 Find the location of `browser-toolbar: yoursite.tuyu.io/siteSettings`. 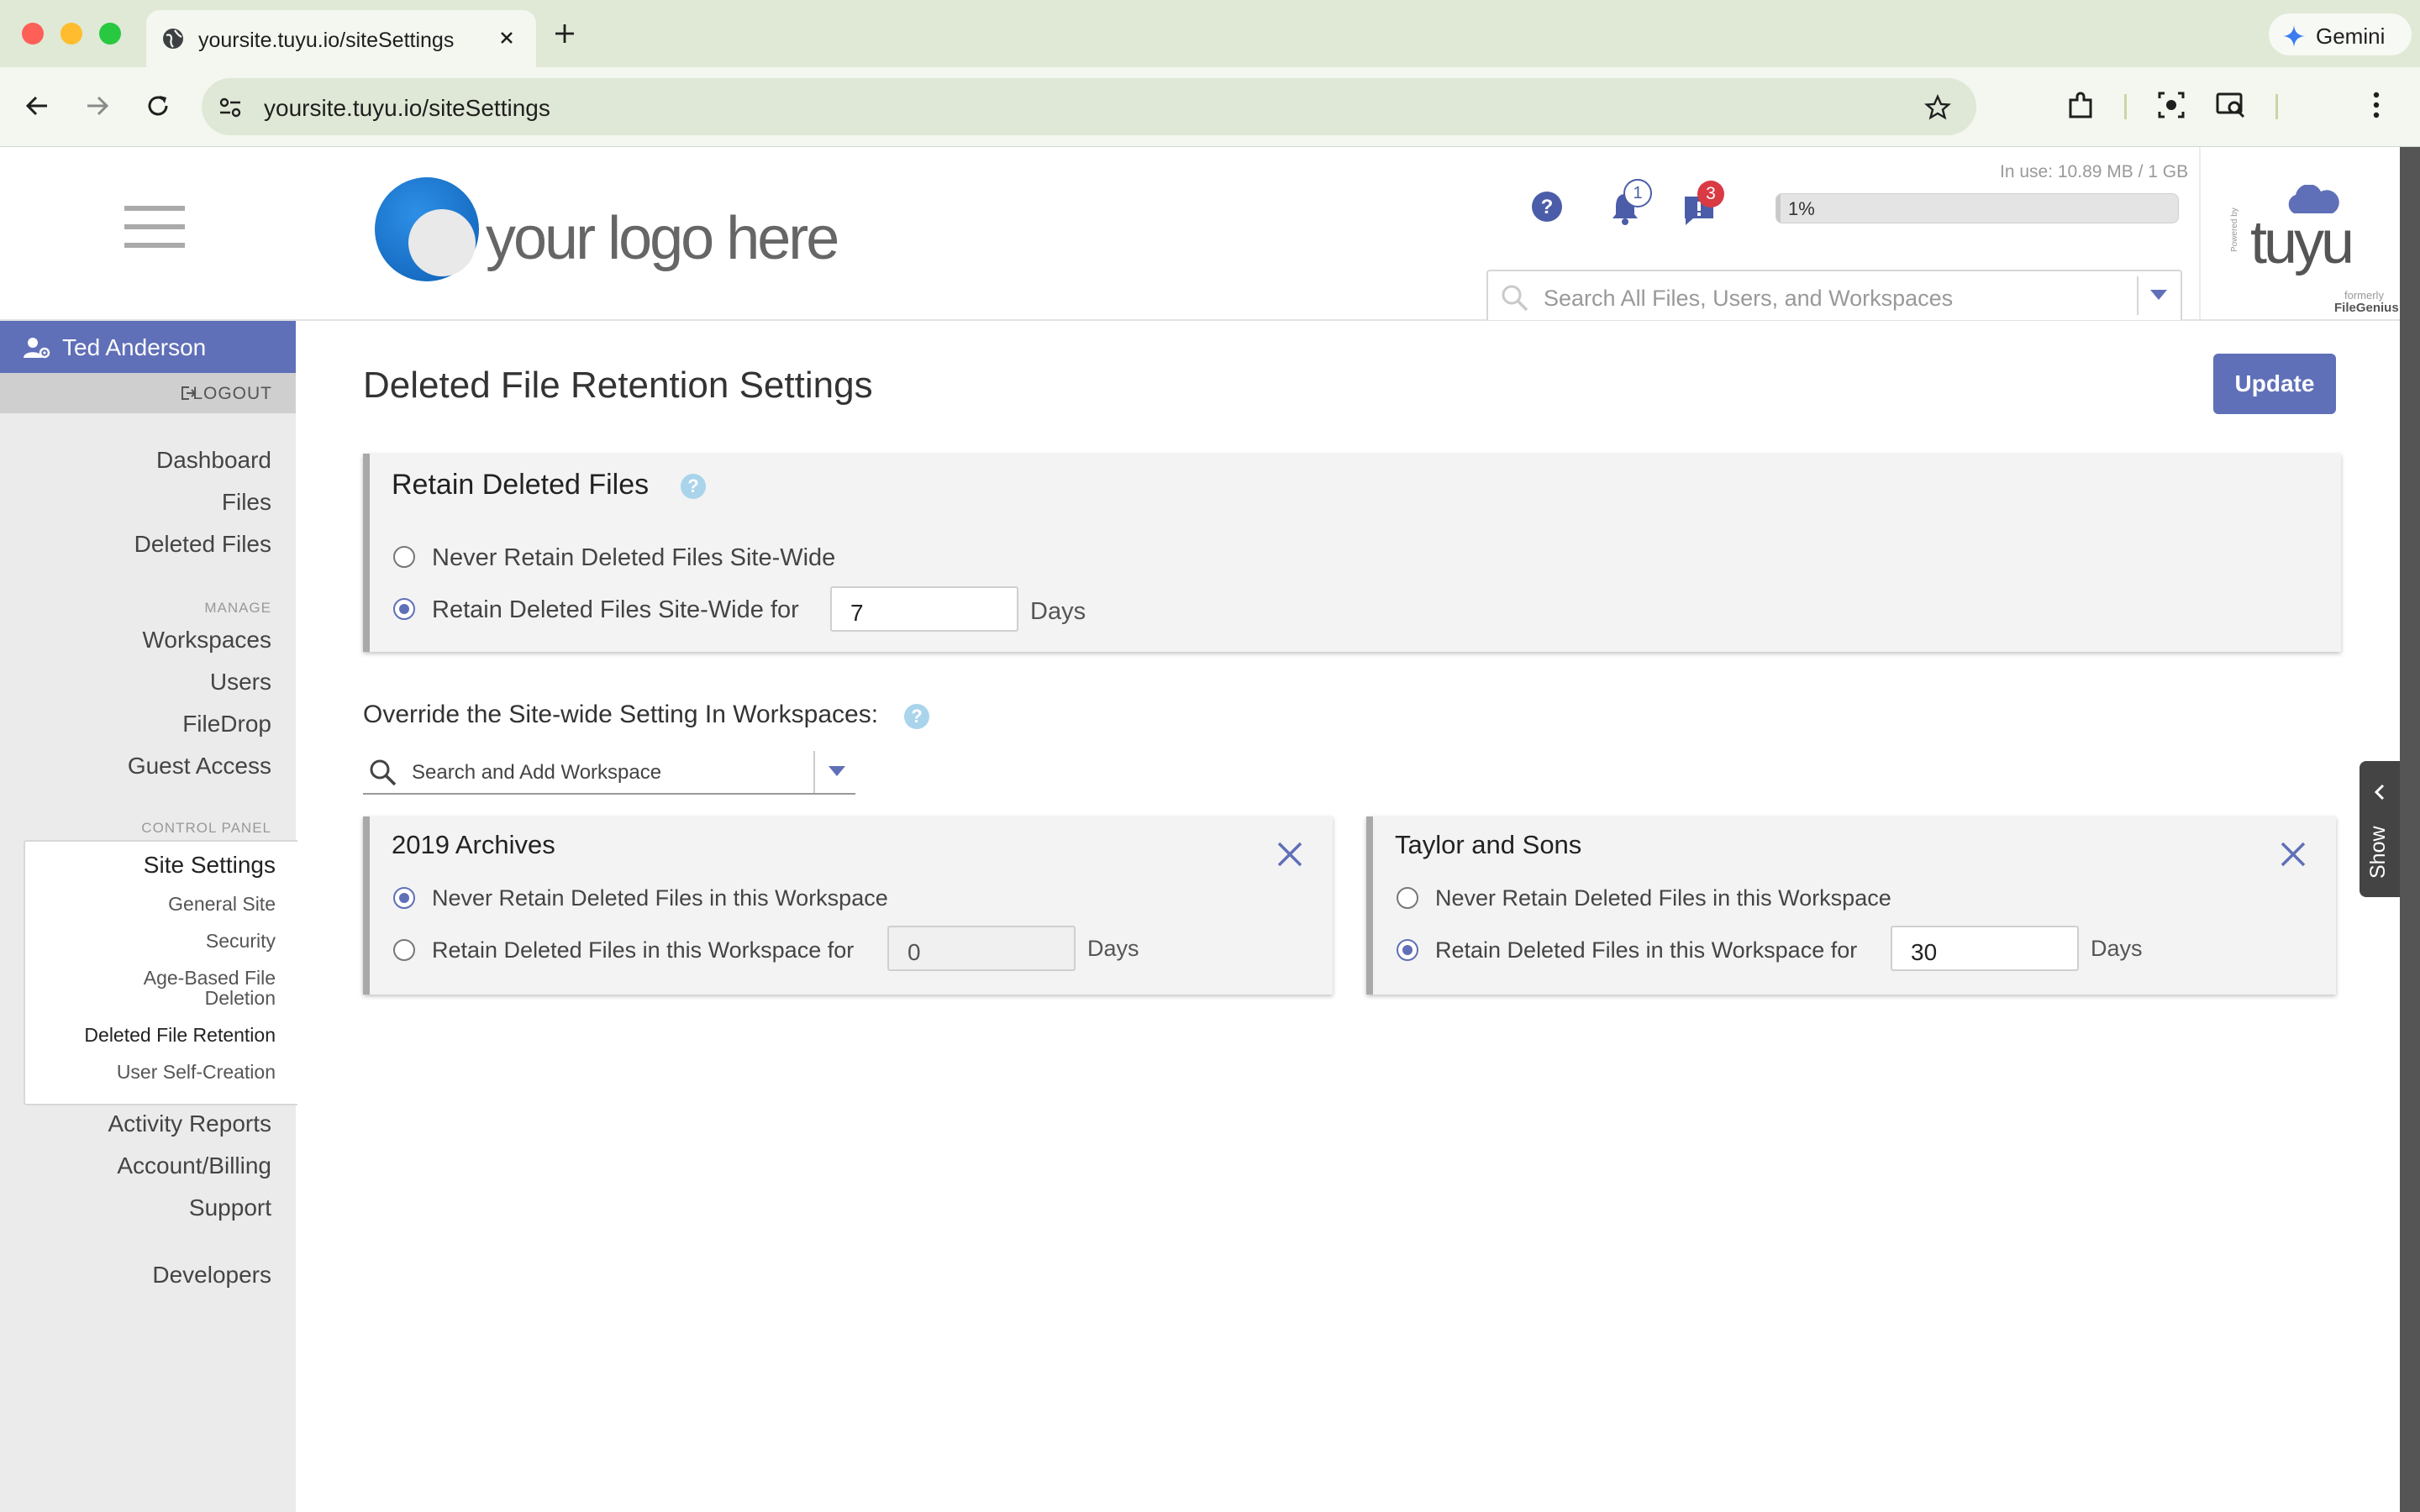

browser-toolbar: yoursite.tuyu.io/siteSettings is located at coordinates (1210, 107).